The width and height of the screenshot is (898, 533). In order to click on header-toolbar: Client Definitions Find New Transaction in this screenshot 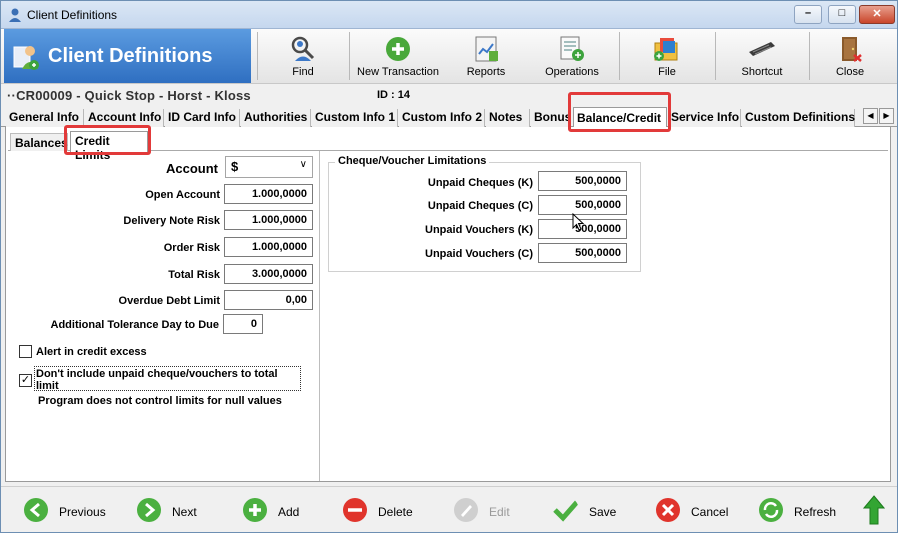, I will do `click(449, 56)`.